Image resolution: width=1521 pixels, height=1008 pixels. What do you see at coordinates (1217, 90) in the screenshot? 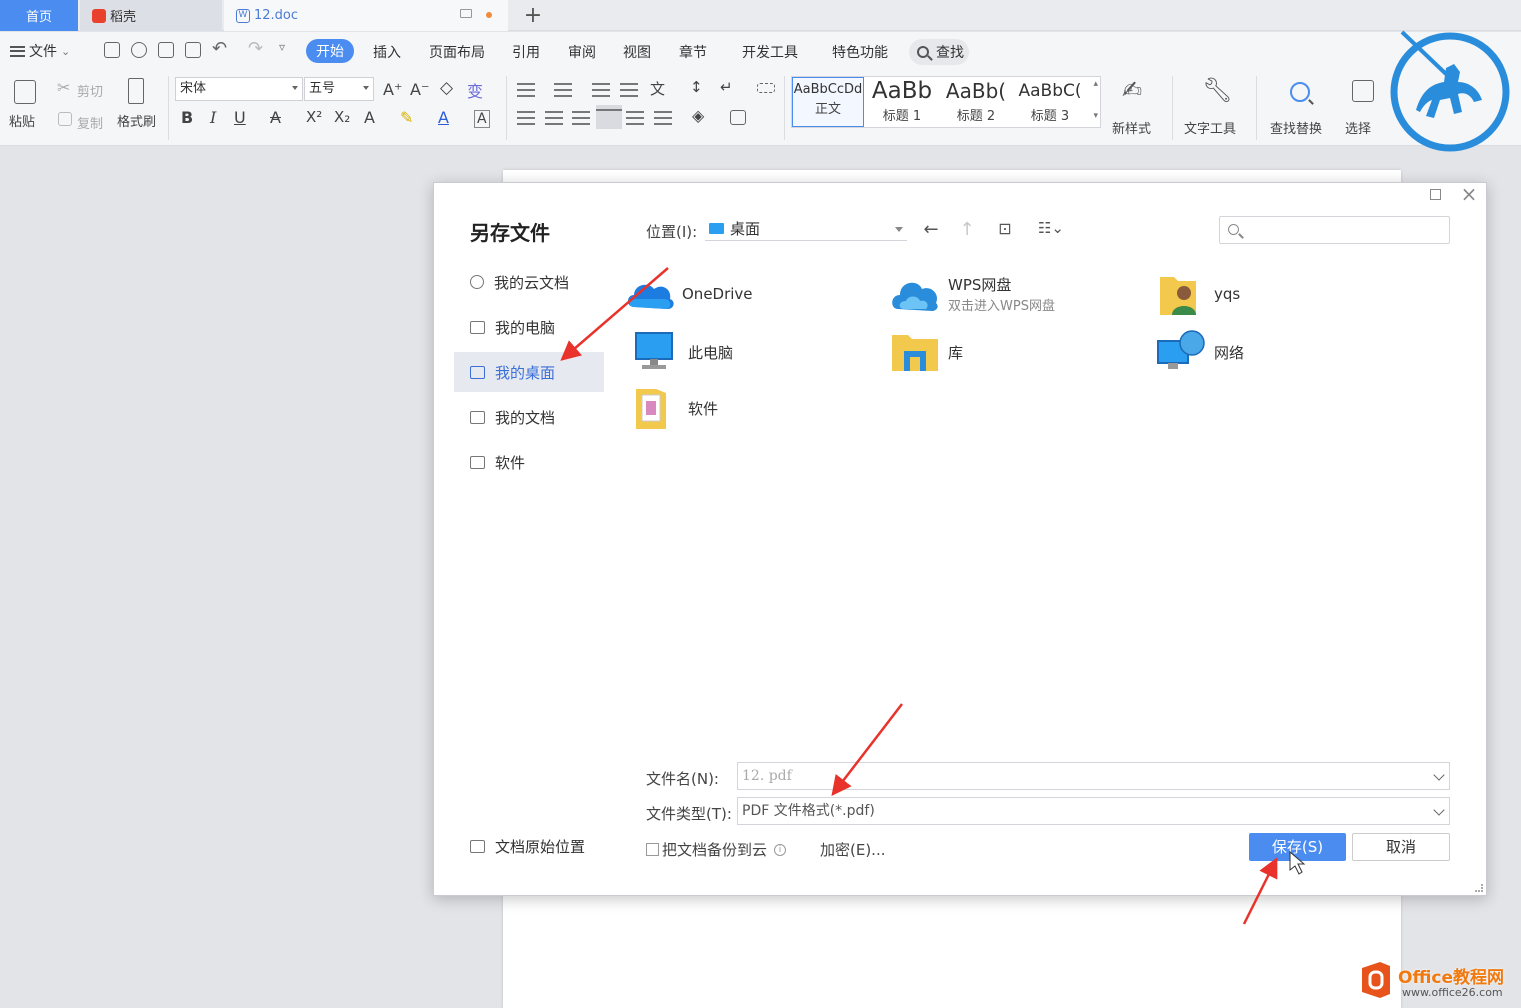
I see `wrench-icon: 🔧︎` at bounding box center [1217, 90].